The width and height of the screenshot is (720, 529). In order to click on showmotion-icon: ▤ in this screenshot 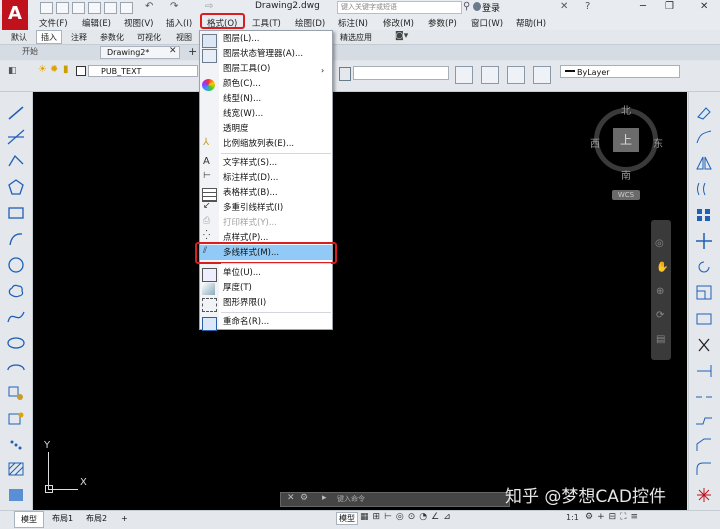, I will do `click(660, 339)`.